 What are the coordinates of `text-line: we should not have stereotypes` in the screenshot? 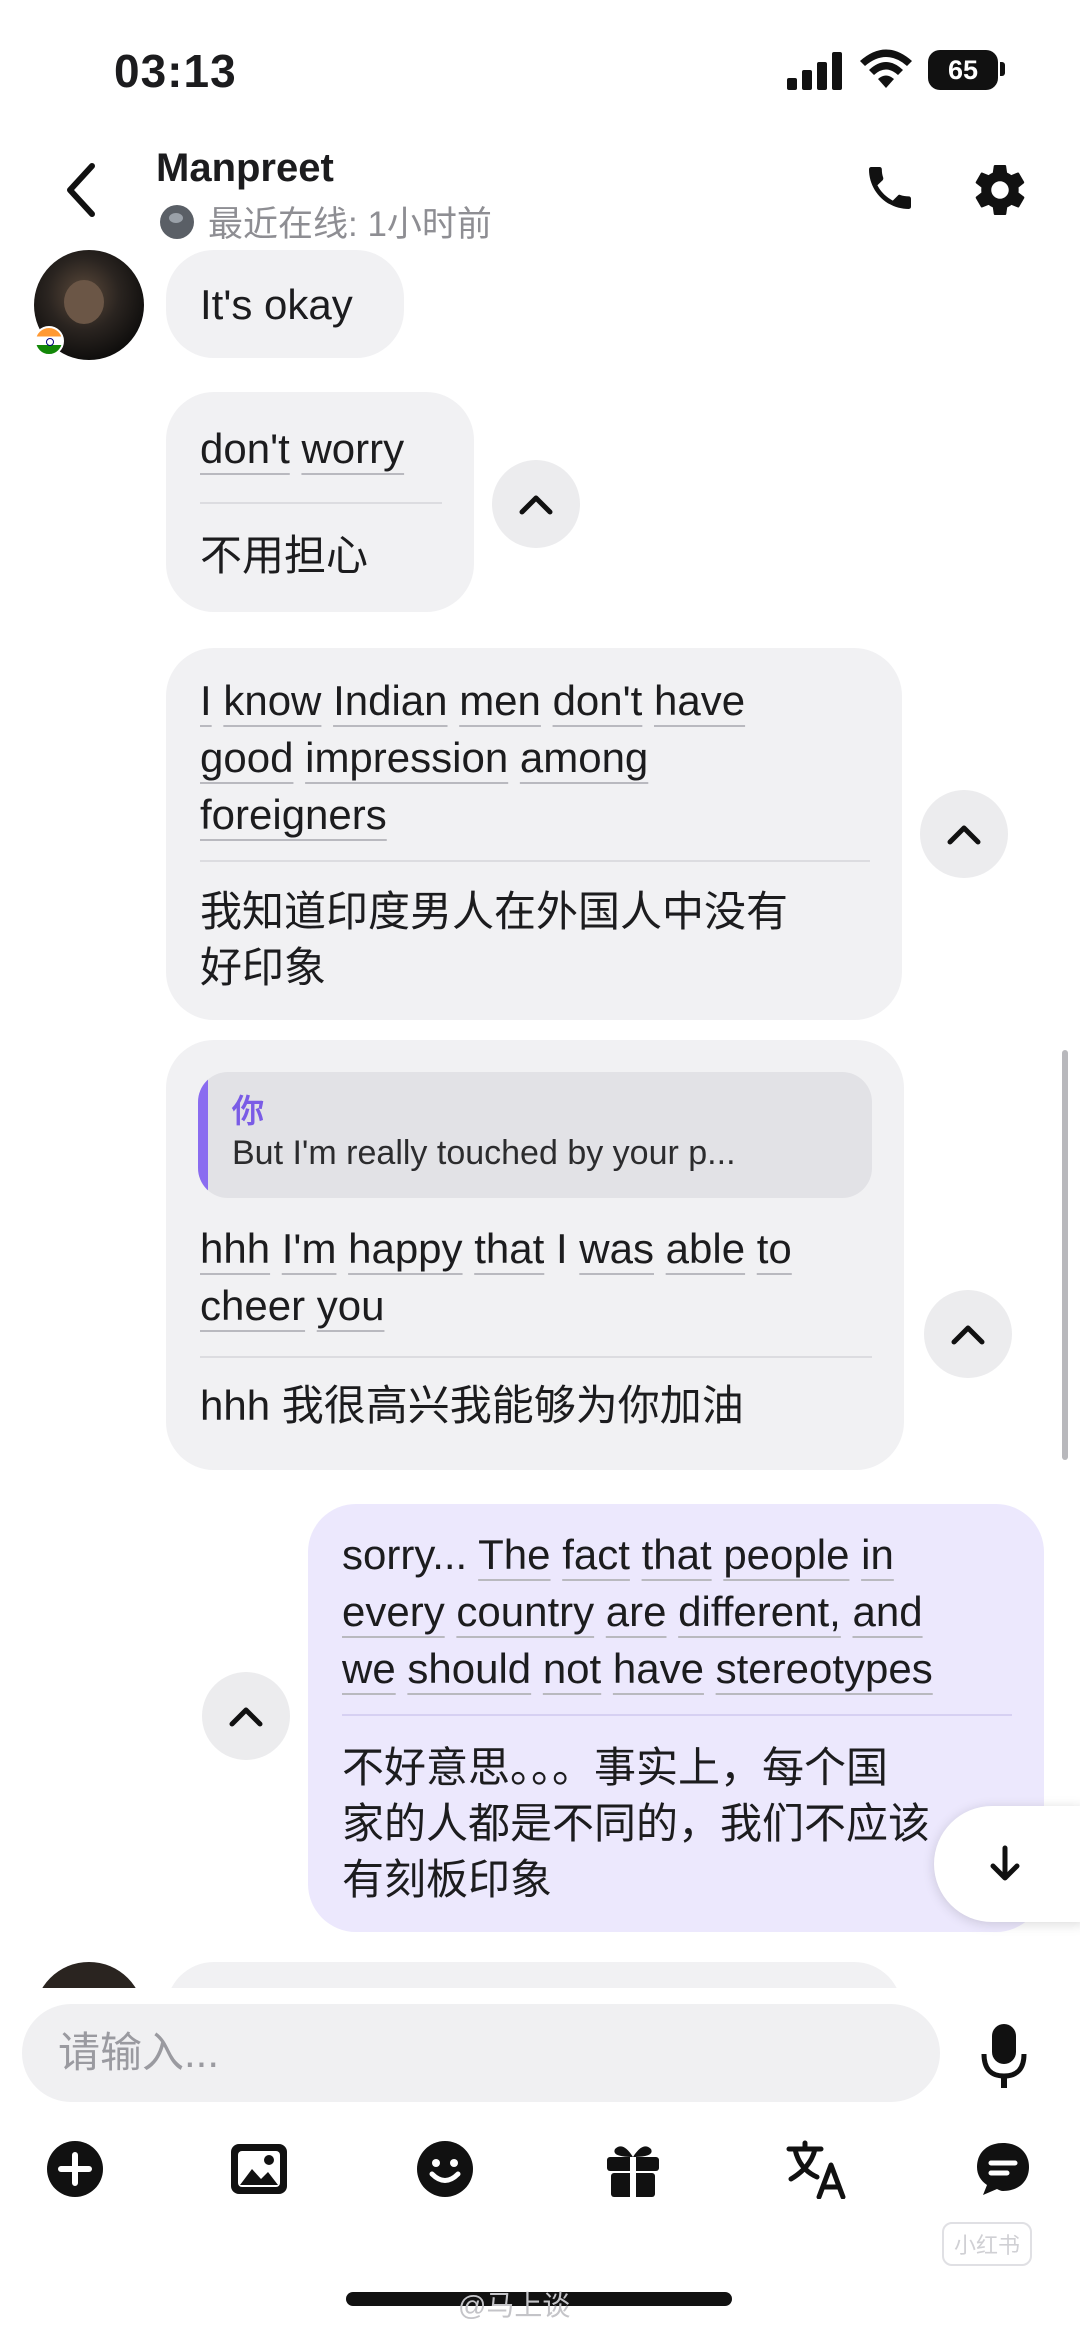 It's located at (637, 1668).